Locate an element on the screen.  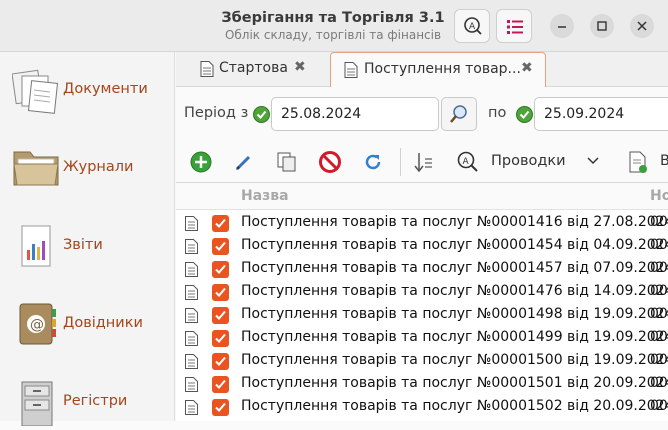
period-from-input: 25.08.2024 is located at coordinates (355, 114).